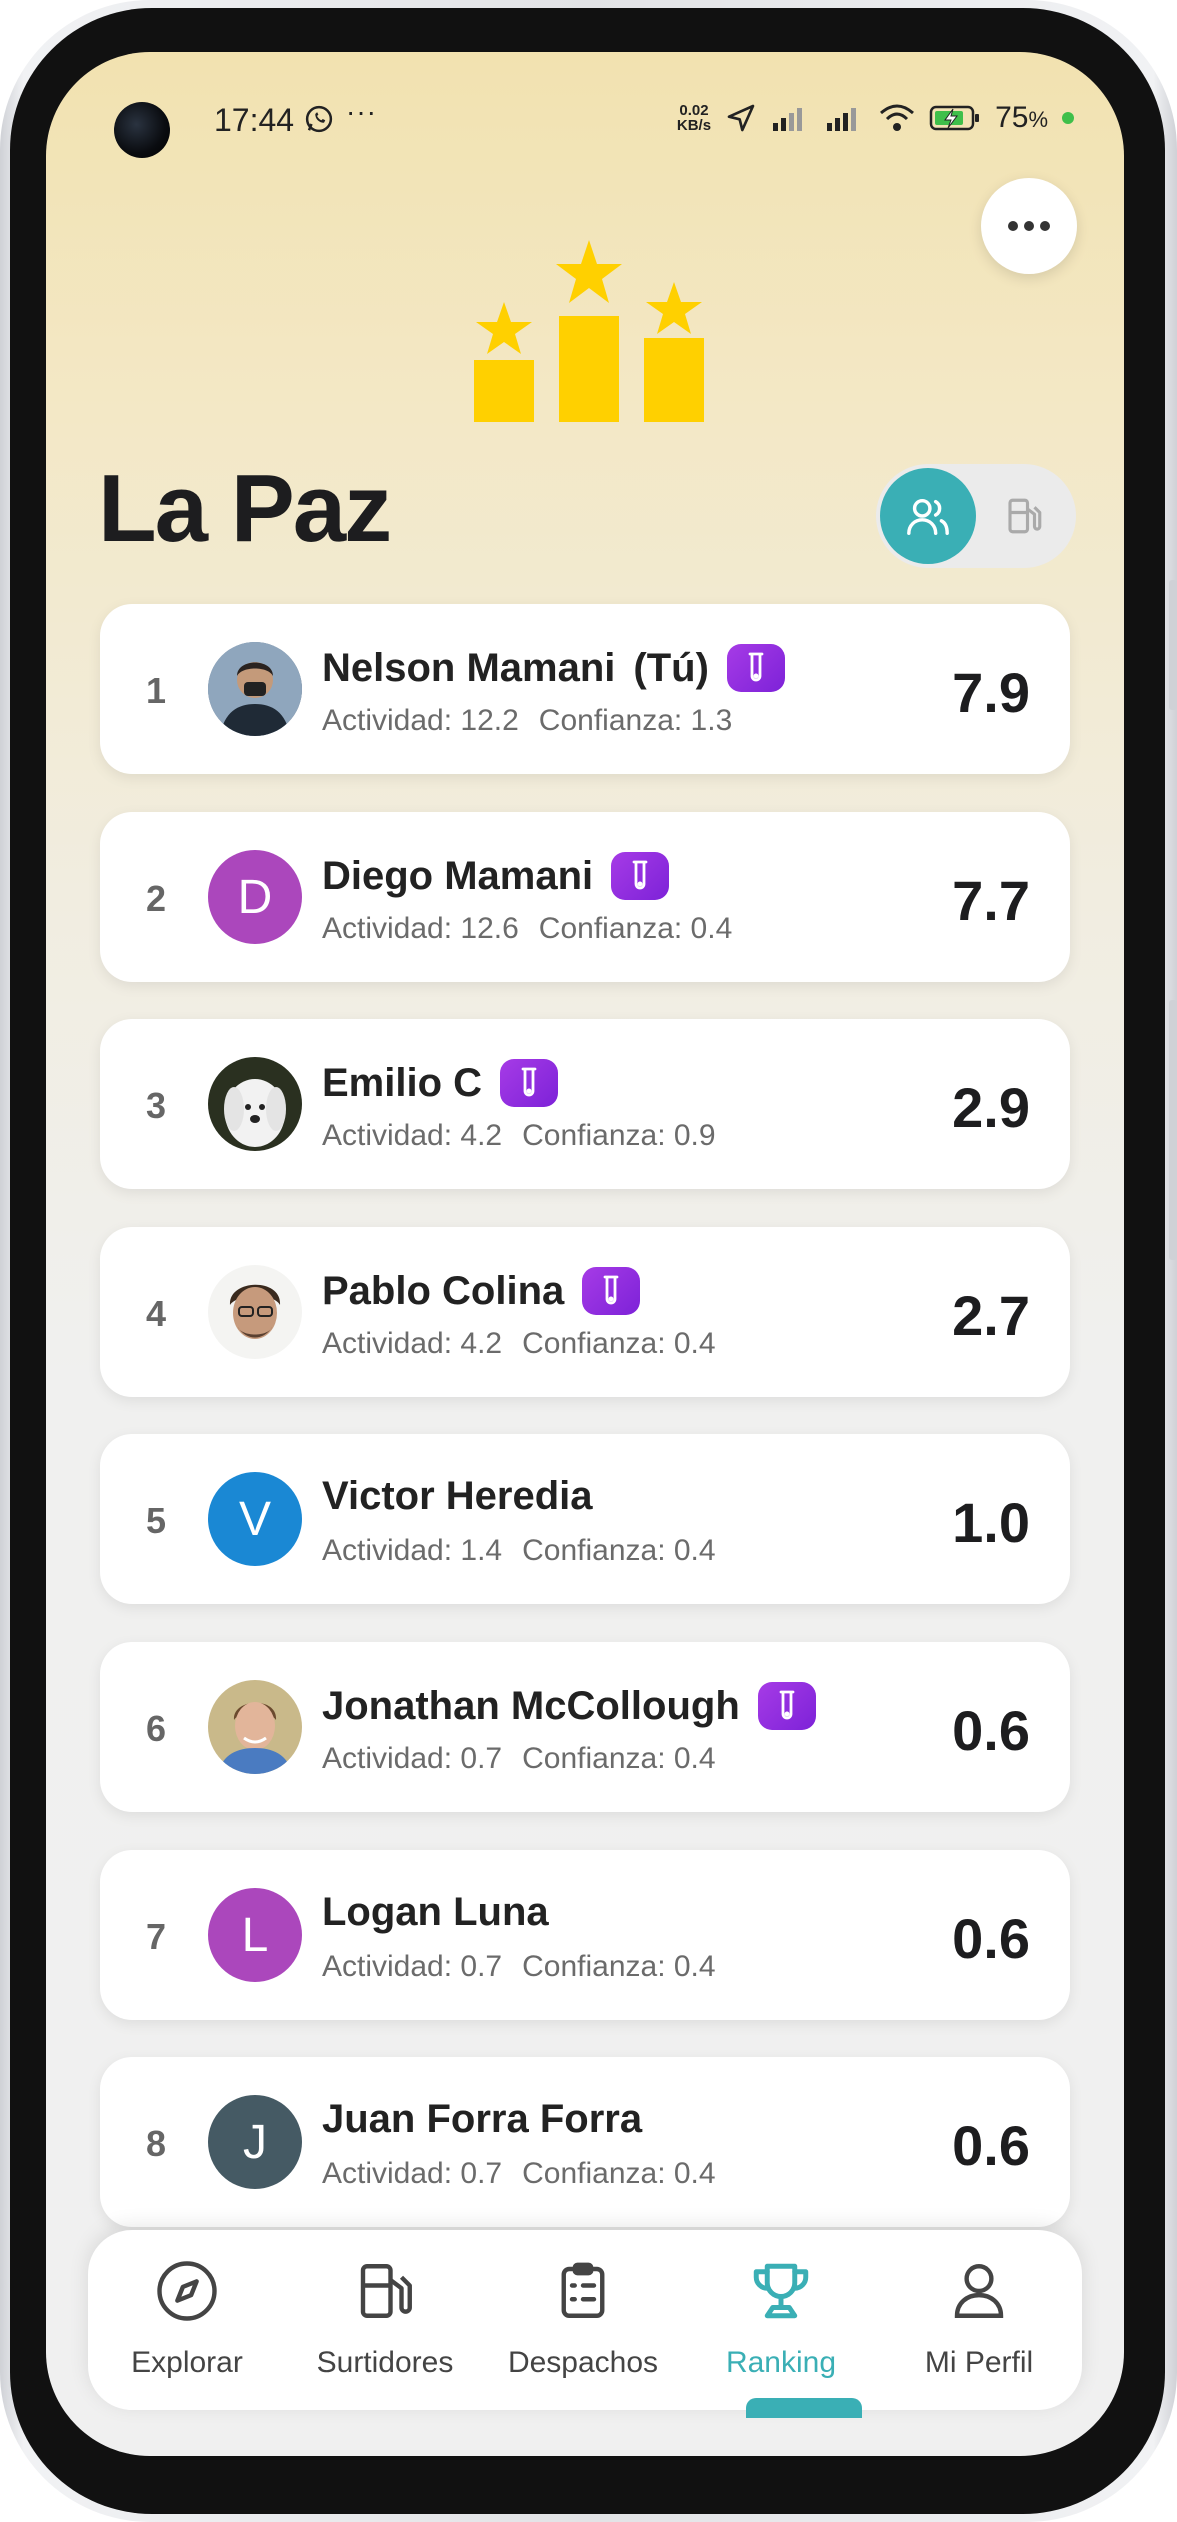  Describe the element at coordinates (156, 1105) in the screenshot. I see `rank-number: 3` at that location.